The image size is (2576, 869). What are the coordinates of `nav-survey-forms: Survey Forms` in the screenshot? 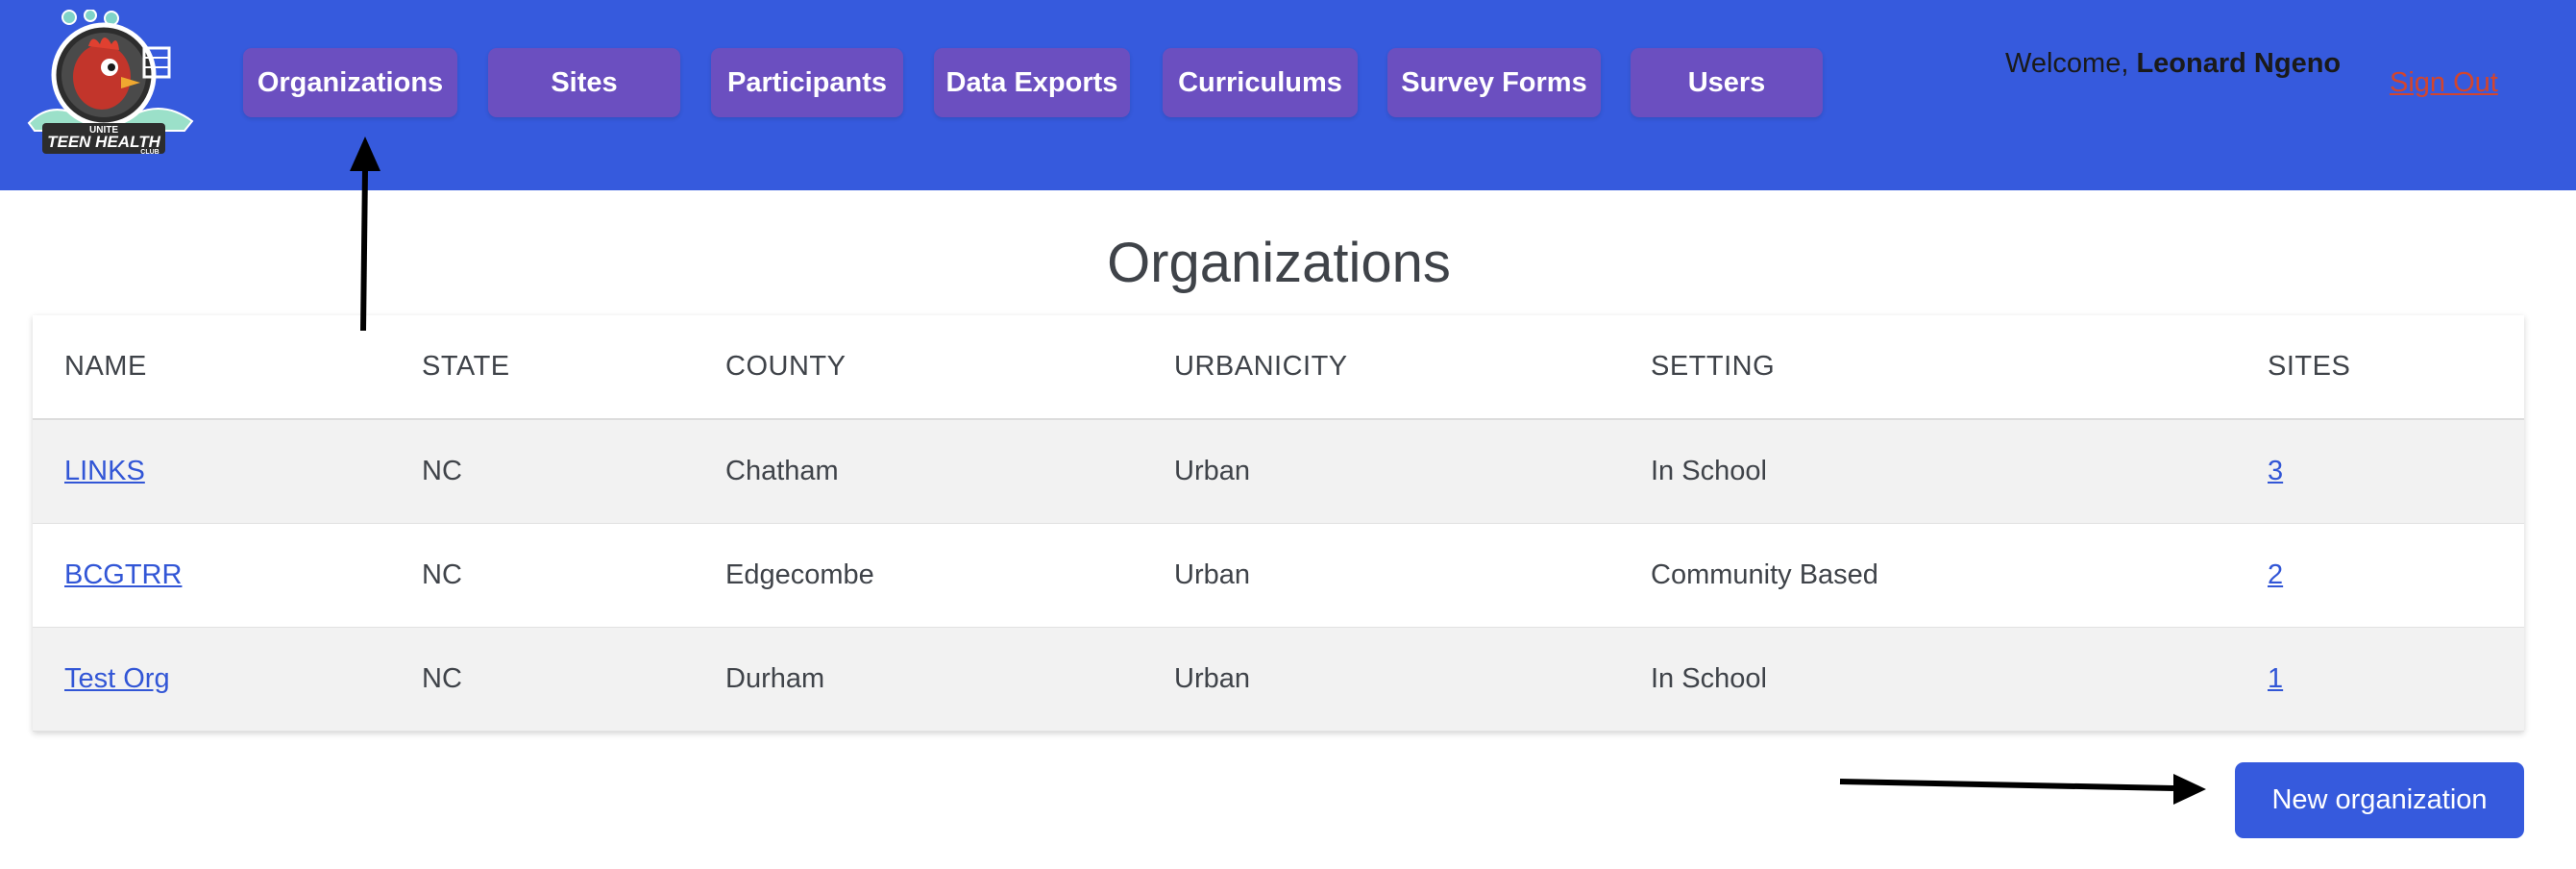 It's located at (1494, 82).